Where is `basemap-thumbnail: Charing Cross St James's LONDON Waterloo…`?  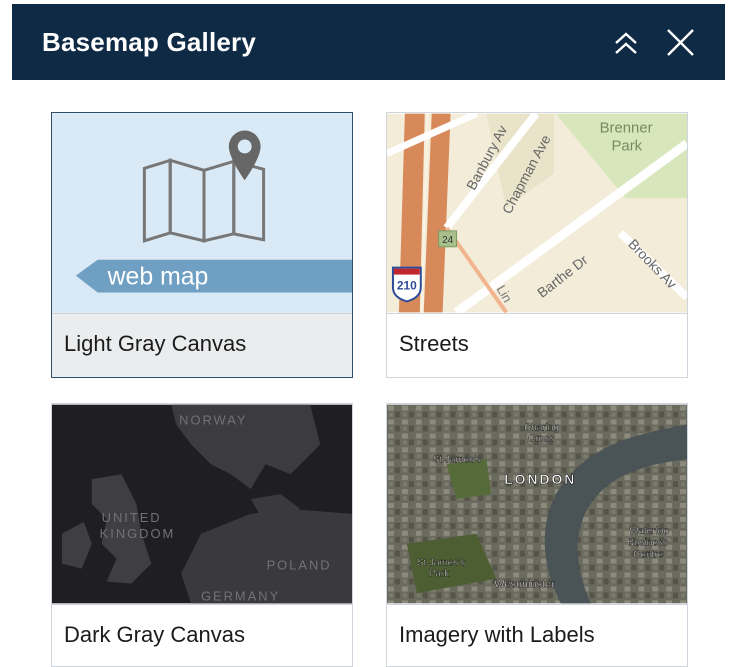 basemap-thumbnail: Charing Cross St James's LONDON Waterloo… is located at coordinates (537, 504).